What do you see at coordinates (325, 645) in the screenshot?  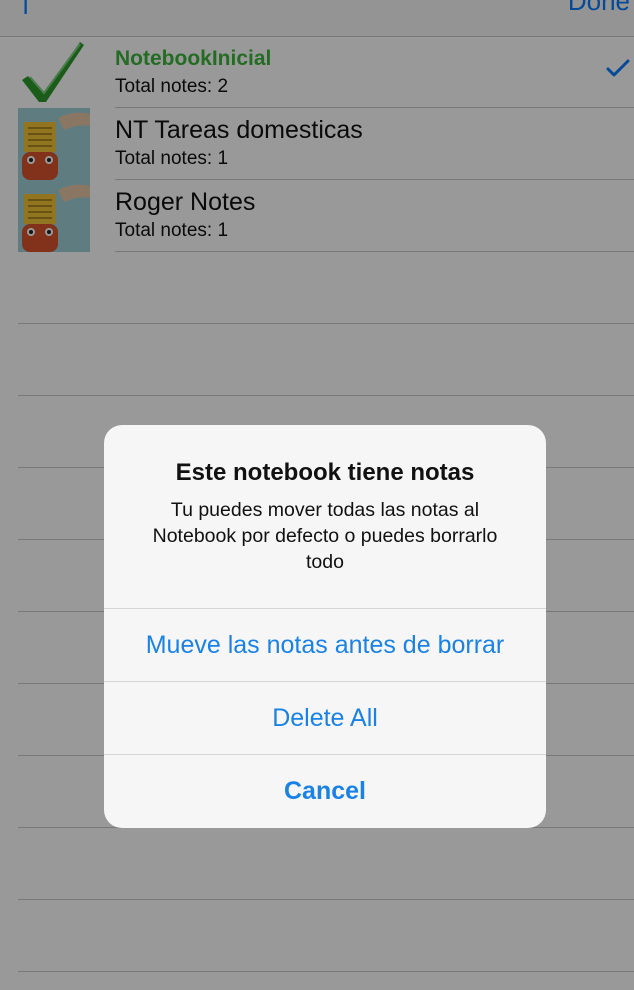 I see `move-notes-button: Mueve las notas antes de borrar` at bounding box center [325, 645].